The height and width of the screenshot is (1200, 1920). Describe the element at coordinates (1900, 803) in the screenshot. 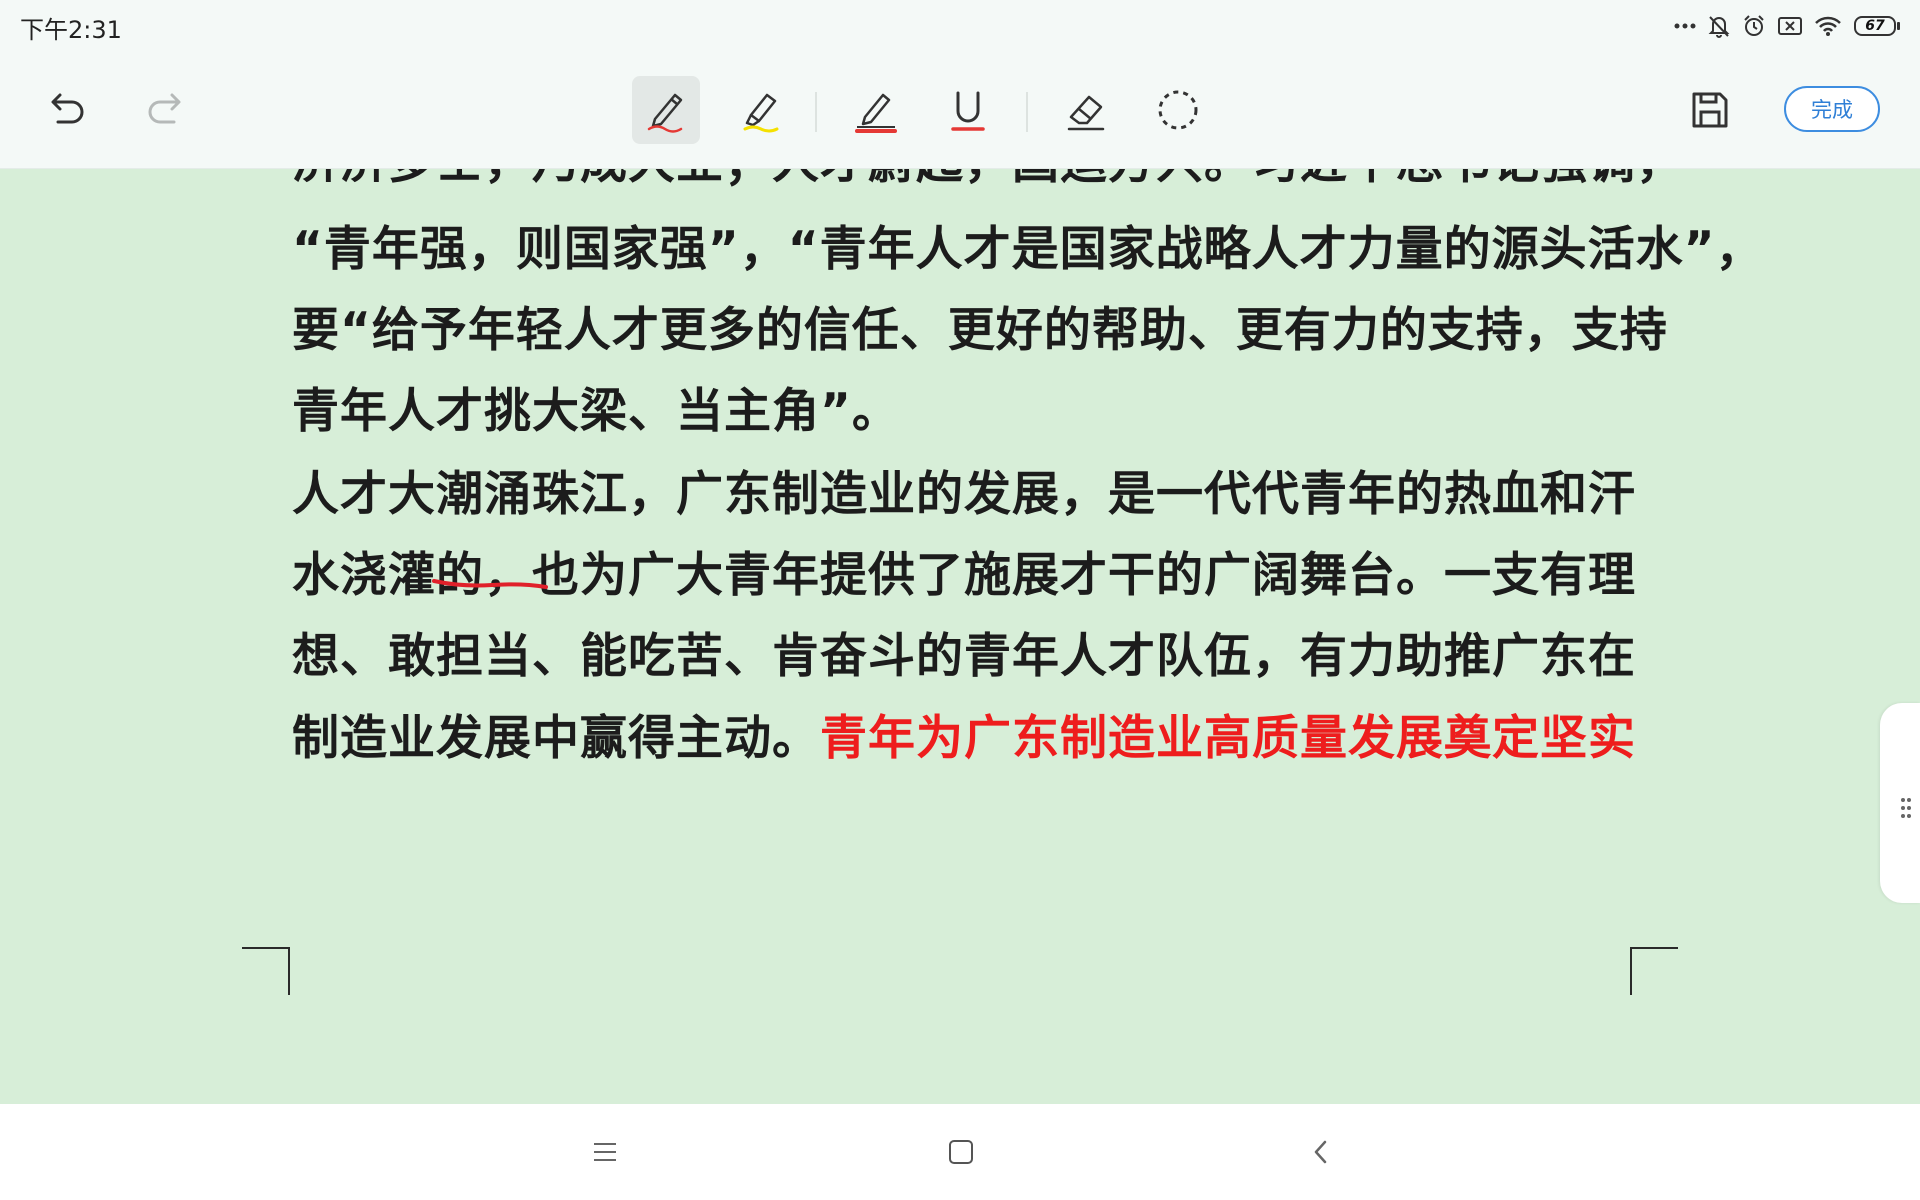

I see `side-panel-handle` at that location.